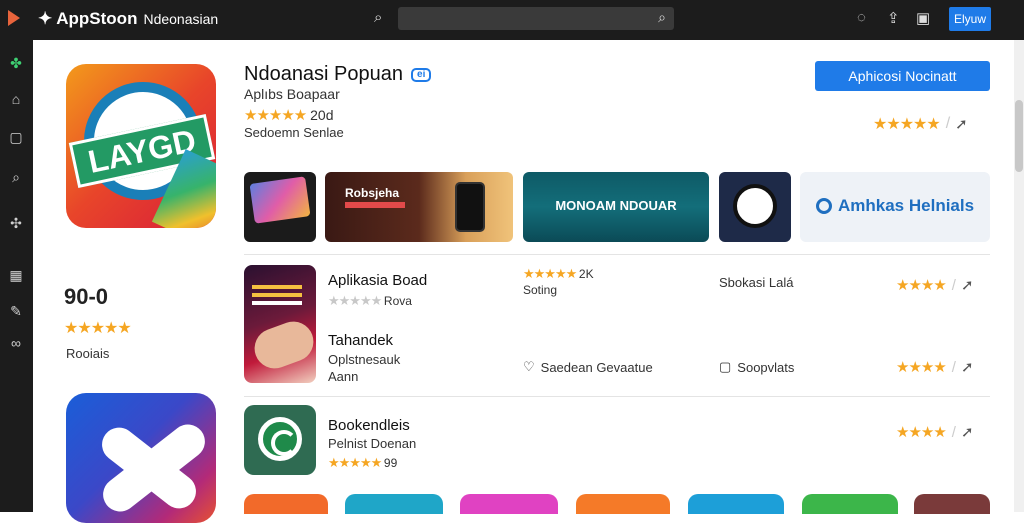 The image size is (1024, 523). Describe the element at coordinates (88, 353) in the screenshot. I see `left-reviews-label: Rooiais` at that location.